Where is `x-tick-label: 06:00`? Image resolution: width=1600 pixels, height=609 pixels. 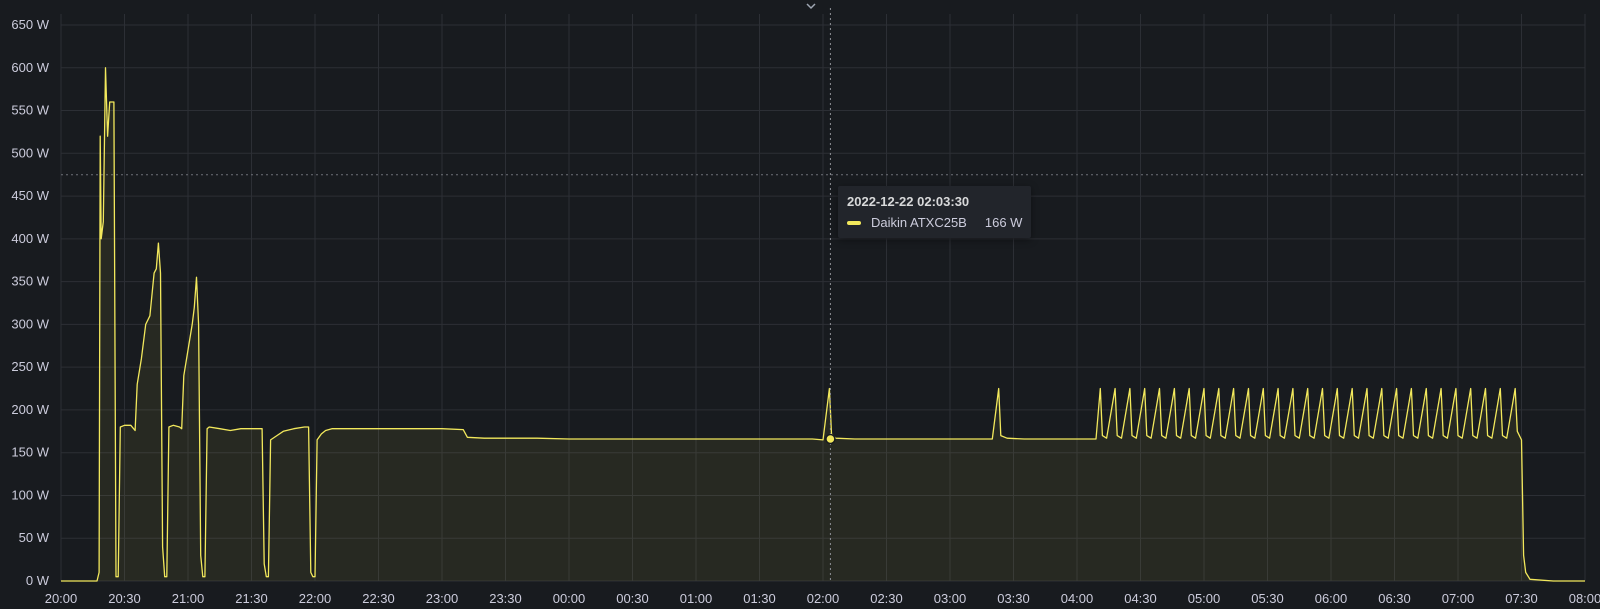
x-tick-label: 06:00 is located at coordinates (1331, 598).